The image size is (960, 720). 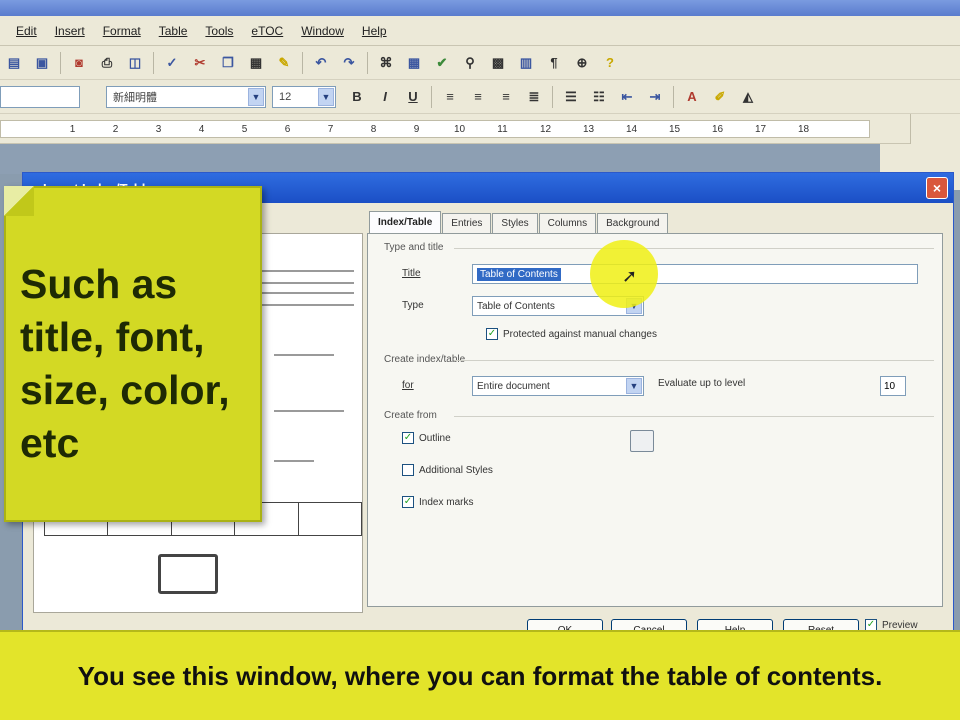 I want to click on type-and-title-section: Type and title, so click(x=661, y=247).